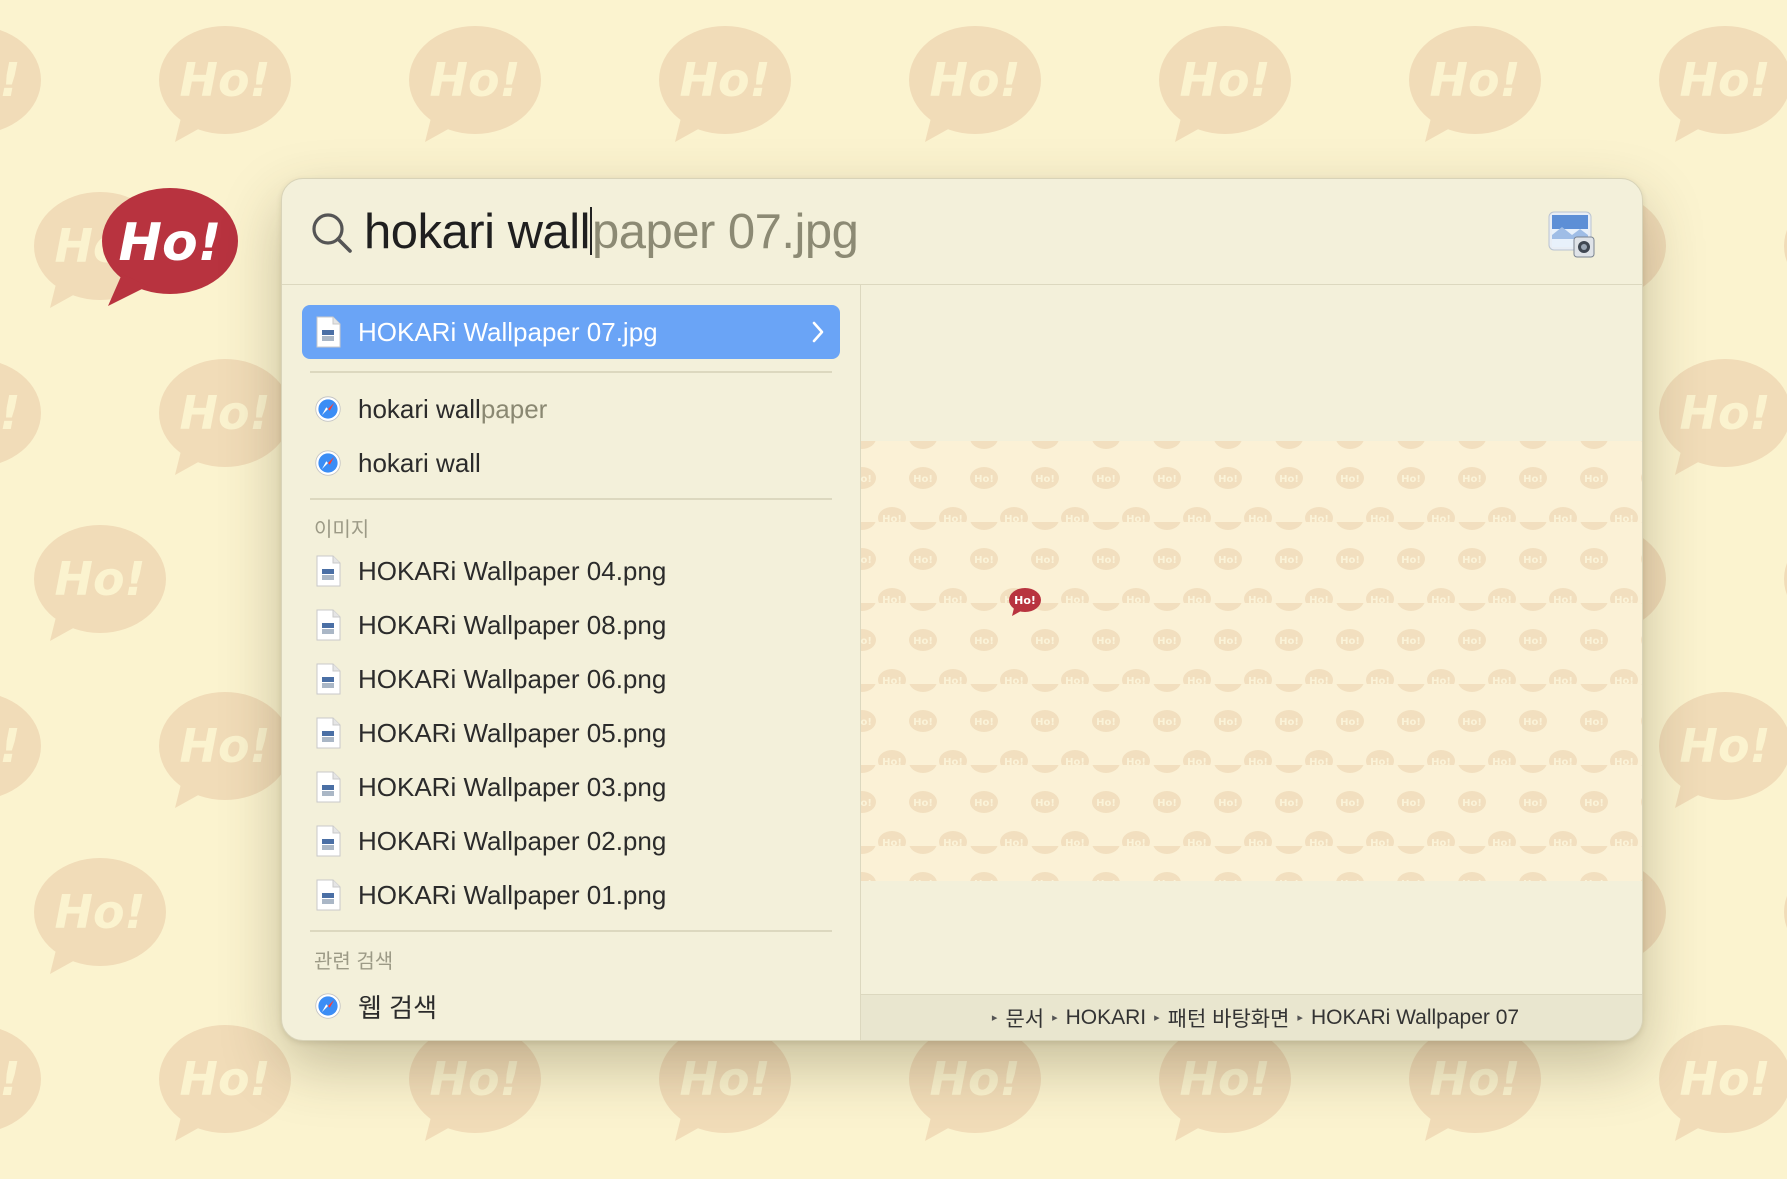  What do you see at coordinates (332, 233) in the screenshot?
I see `search-icon` at bounding box center [332, 233].